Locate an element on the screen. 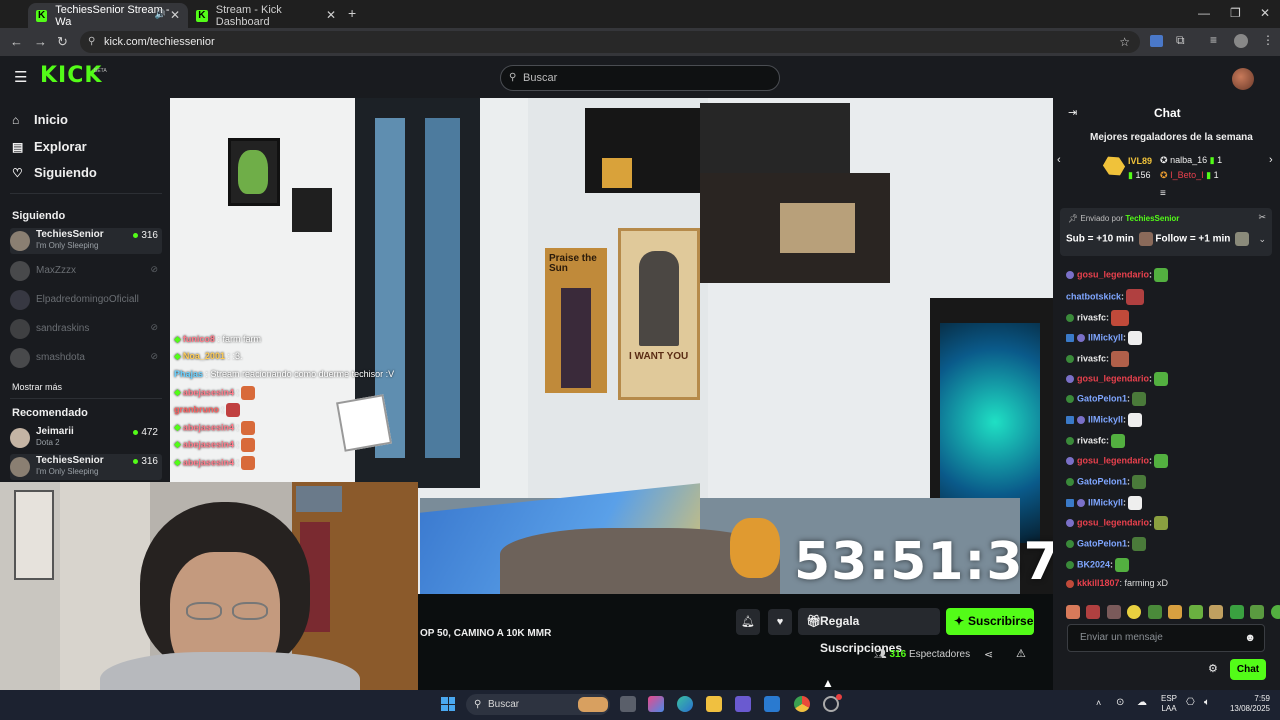 Image resolution: width=1280 pixels, height=720 pixels. tray-app-icon: ⊙ is located at coordinates (1120, 702).